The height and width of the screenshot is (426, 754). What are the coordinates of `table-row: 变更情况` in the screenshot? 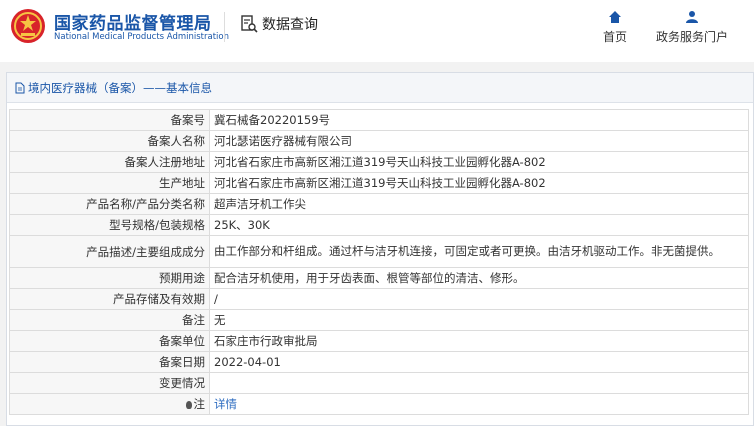 It's located at (379, 383).